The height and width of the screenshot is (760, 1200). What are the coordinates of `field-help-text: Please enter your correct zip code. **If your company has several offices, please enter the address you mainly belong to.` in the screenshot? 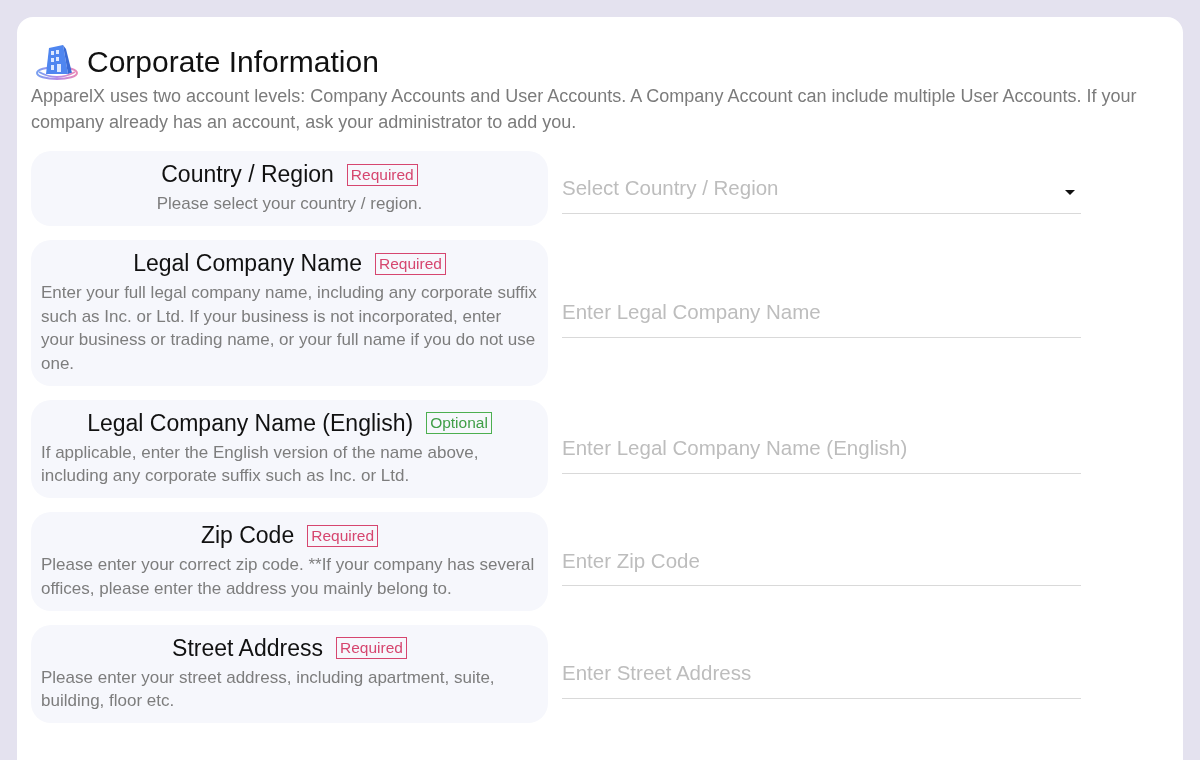 It's located at (288, 577).